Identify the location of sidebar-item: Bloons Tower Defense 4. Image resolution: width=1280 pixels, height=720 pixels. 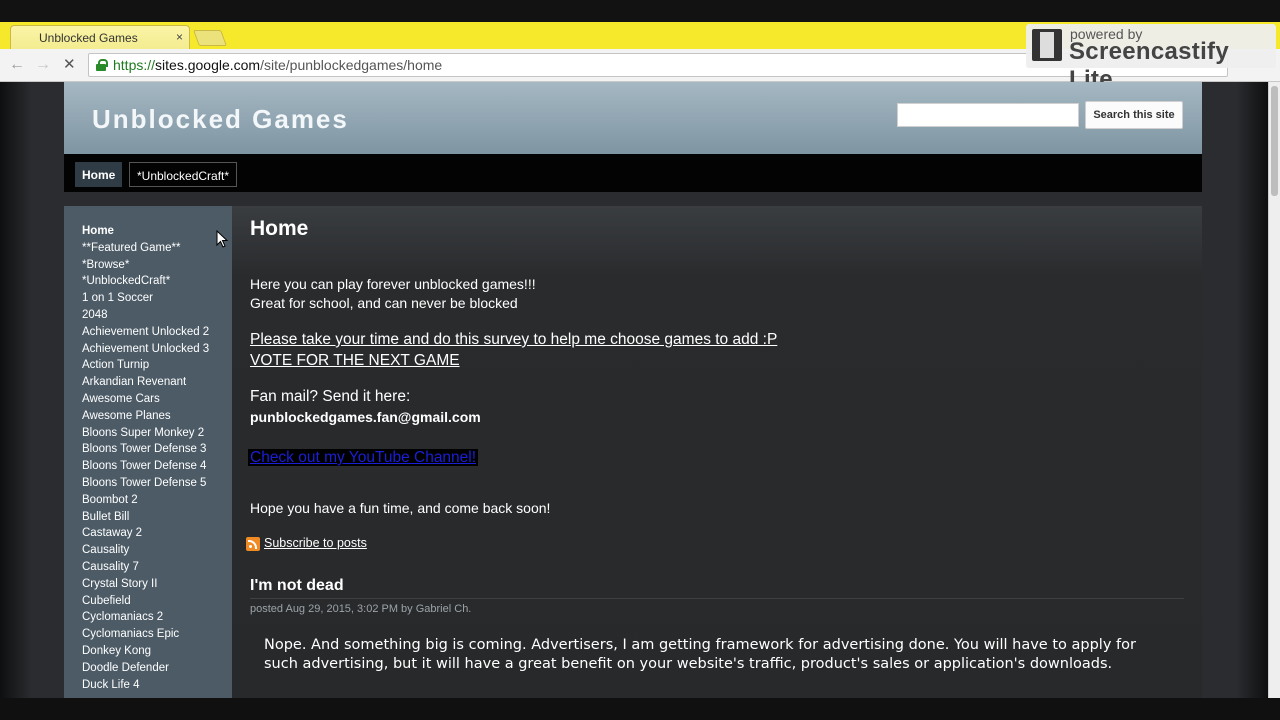
(145, 466).